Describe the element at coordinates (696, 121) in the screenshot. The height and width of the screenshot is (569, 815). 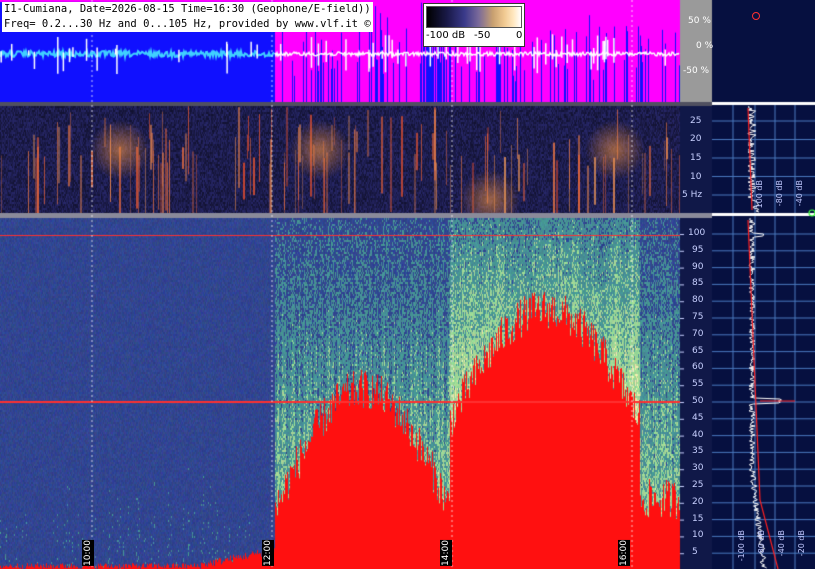
I see `low-band-label: 25` at that location.